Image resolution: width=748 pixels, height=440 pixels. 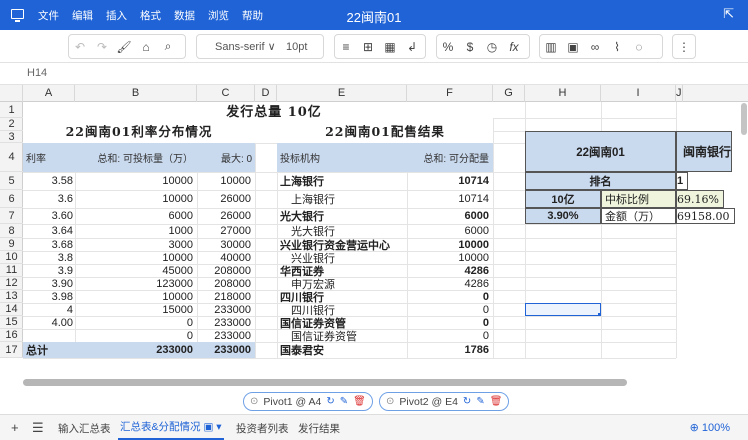 What do you see at coordinates (563, 309) in the screenshot?
I see `selected-cell` at bounding box center [563, 309].